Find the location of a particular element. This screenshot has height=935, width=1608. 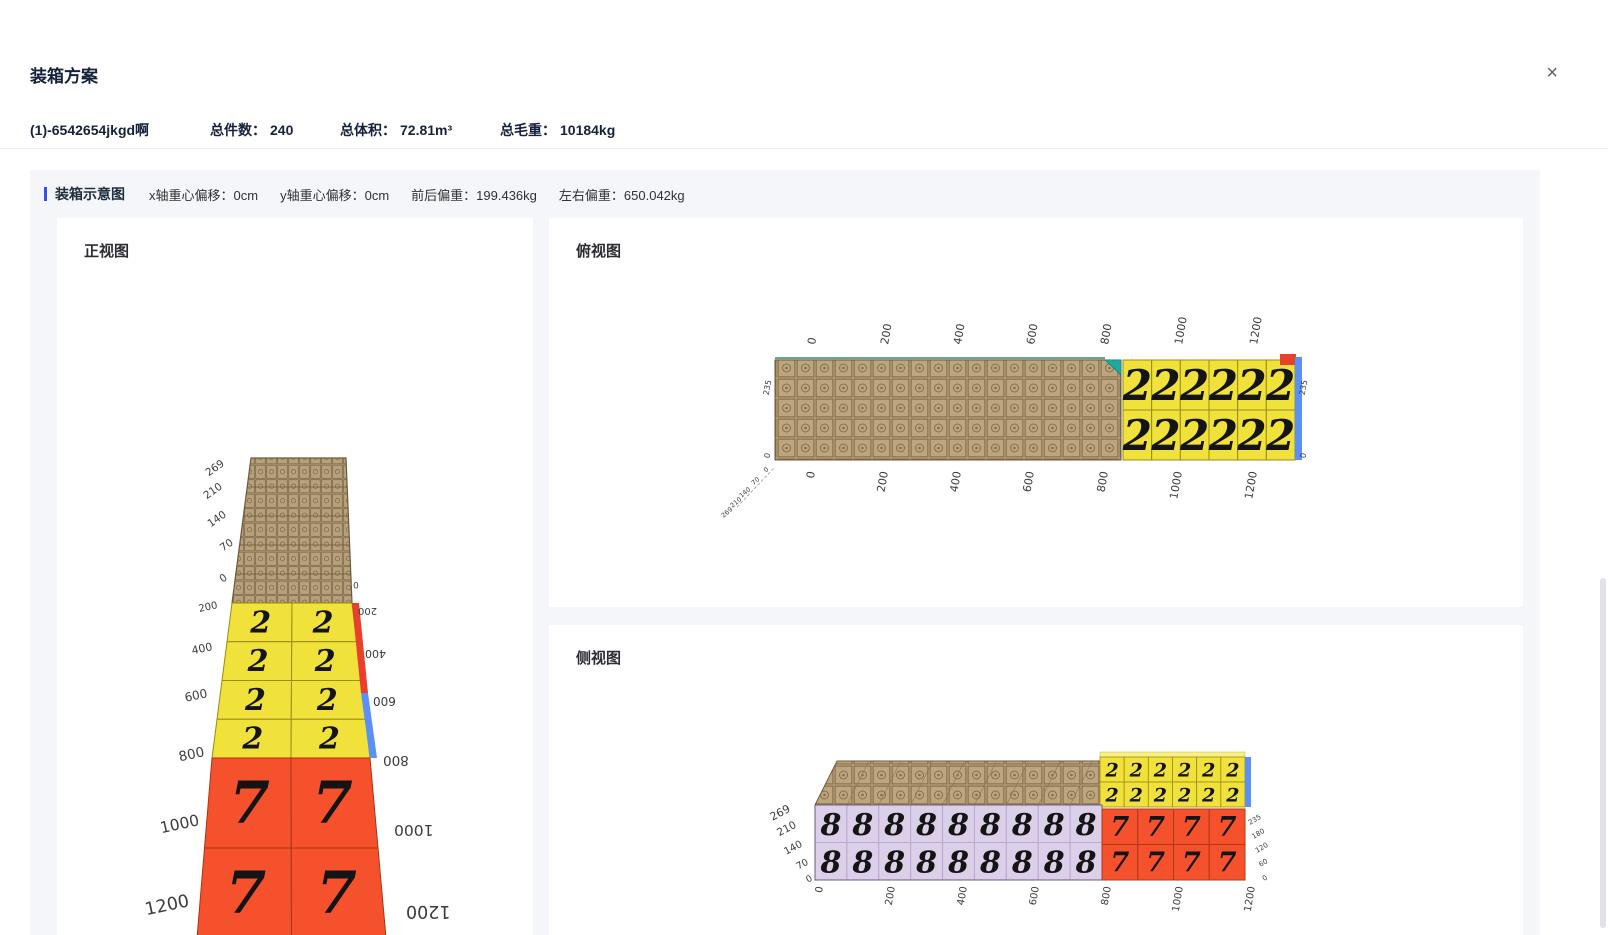

total-pieces: 总件数： 240 is located at coordinates (251, 130).